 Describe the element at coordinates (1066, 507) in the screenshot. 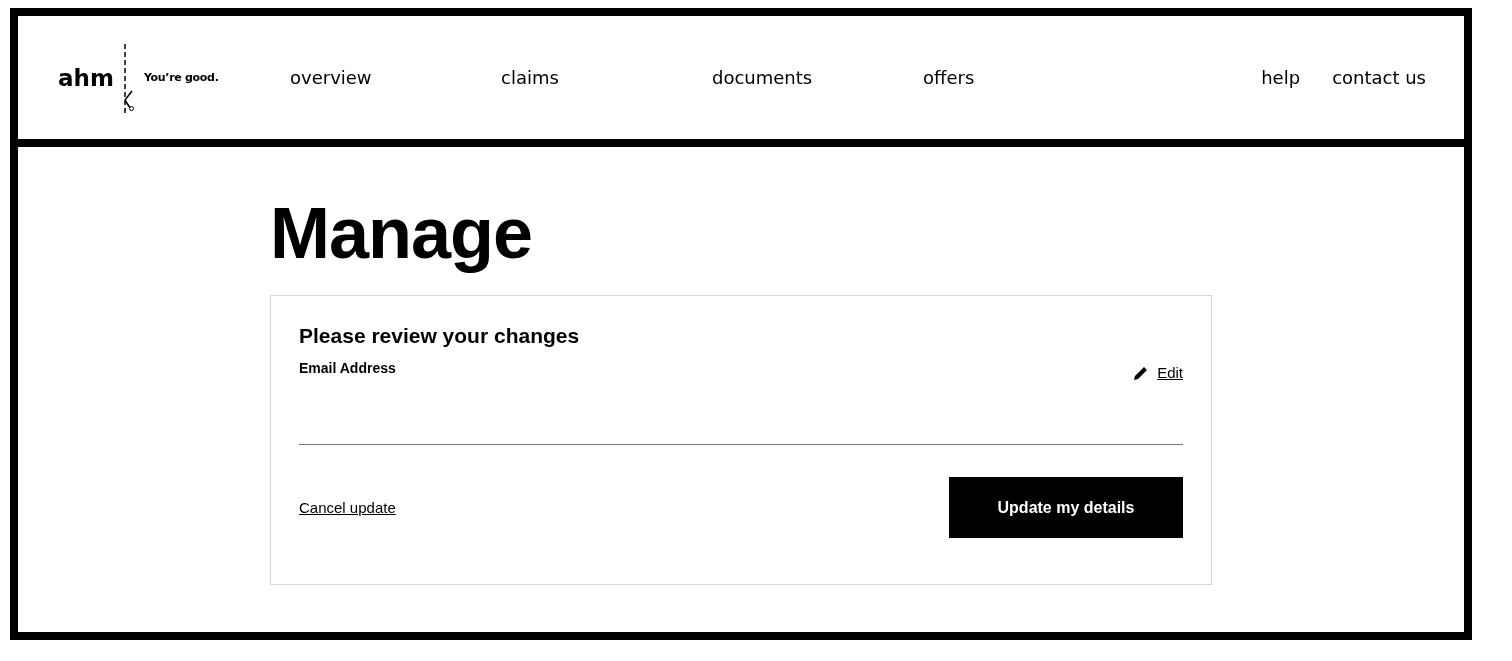

I see `submit-button: Update my details` at that location.